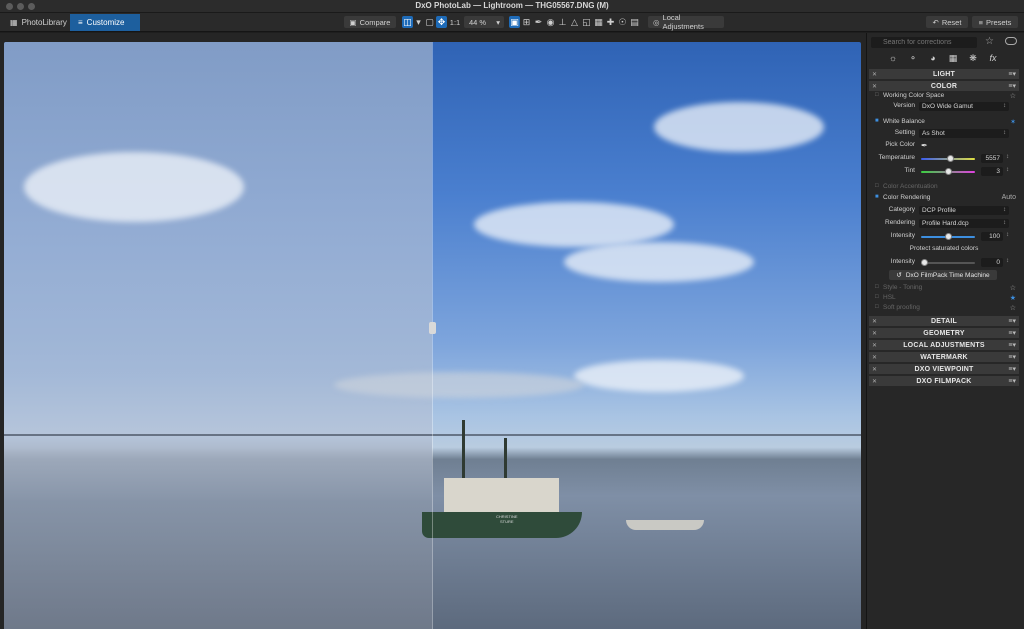  Describe the element at coordinates (964, 210) in the screenshot. I see `category-select: DCP Profile` at that location.